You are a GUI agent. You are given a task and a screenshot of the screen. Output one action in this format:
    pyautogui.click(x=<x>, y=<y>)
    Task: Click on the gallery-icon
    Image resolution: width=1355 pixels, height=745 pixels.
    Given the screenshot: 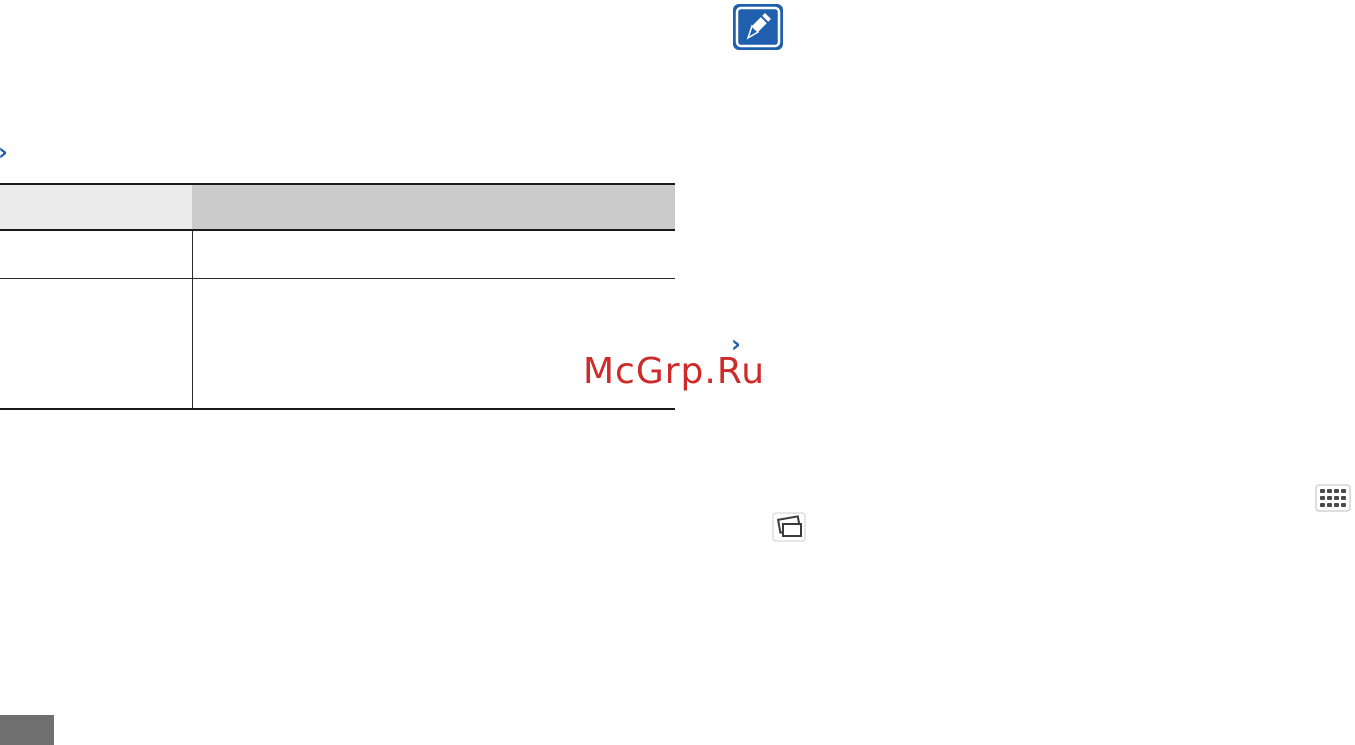 What is the action you would take?
    pyautogui.click(x=789, y=527)
    